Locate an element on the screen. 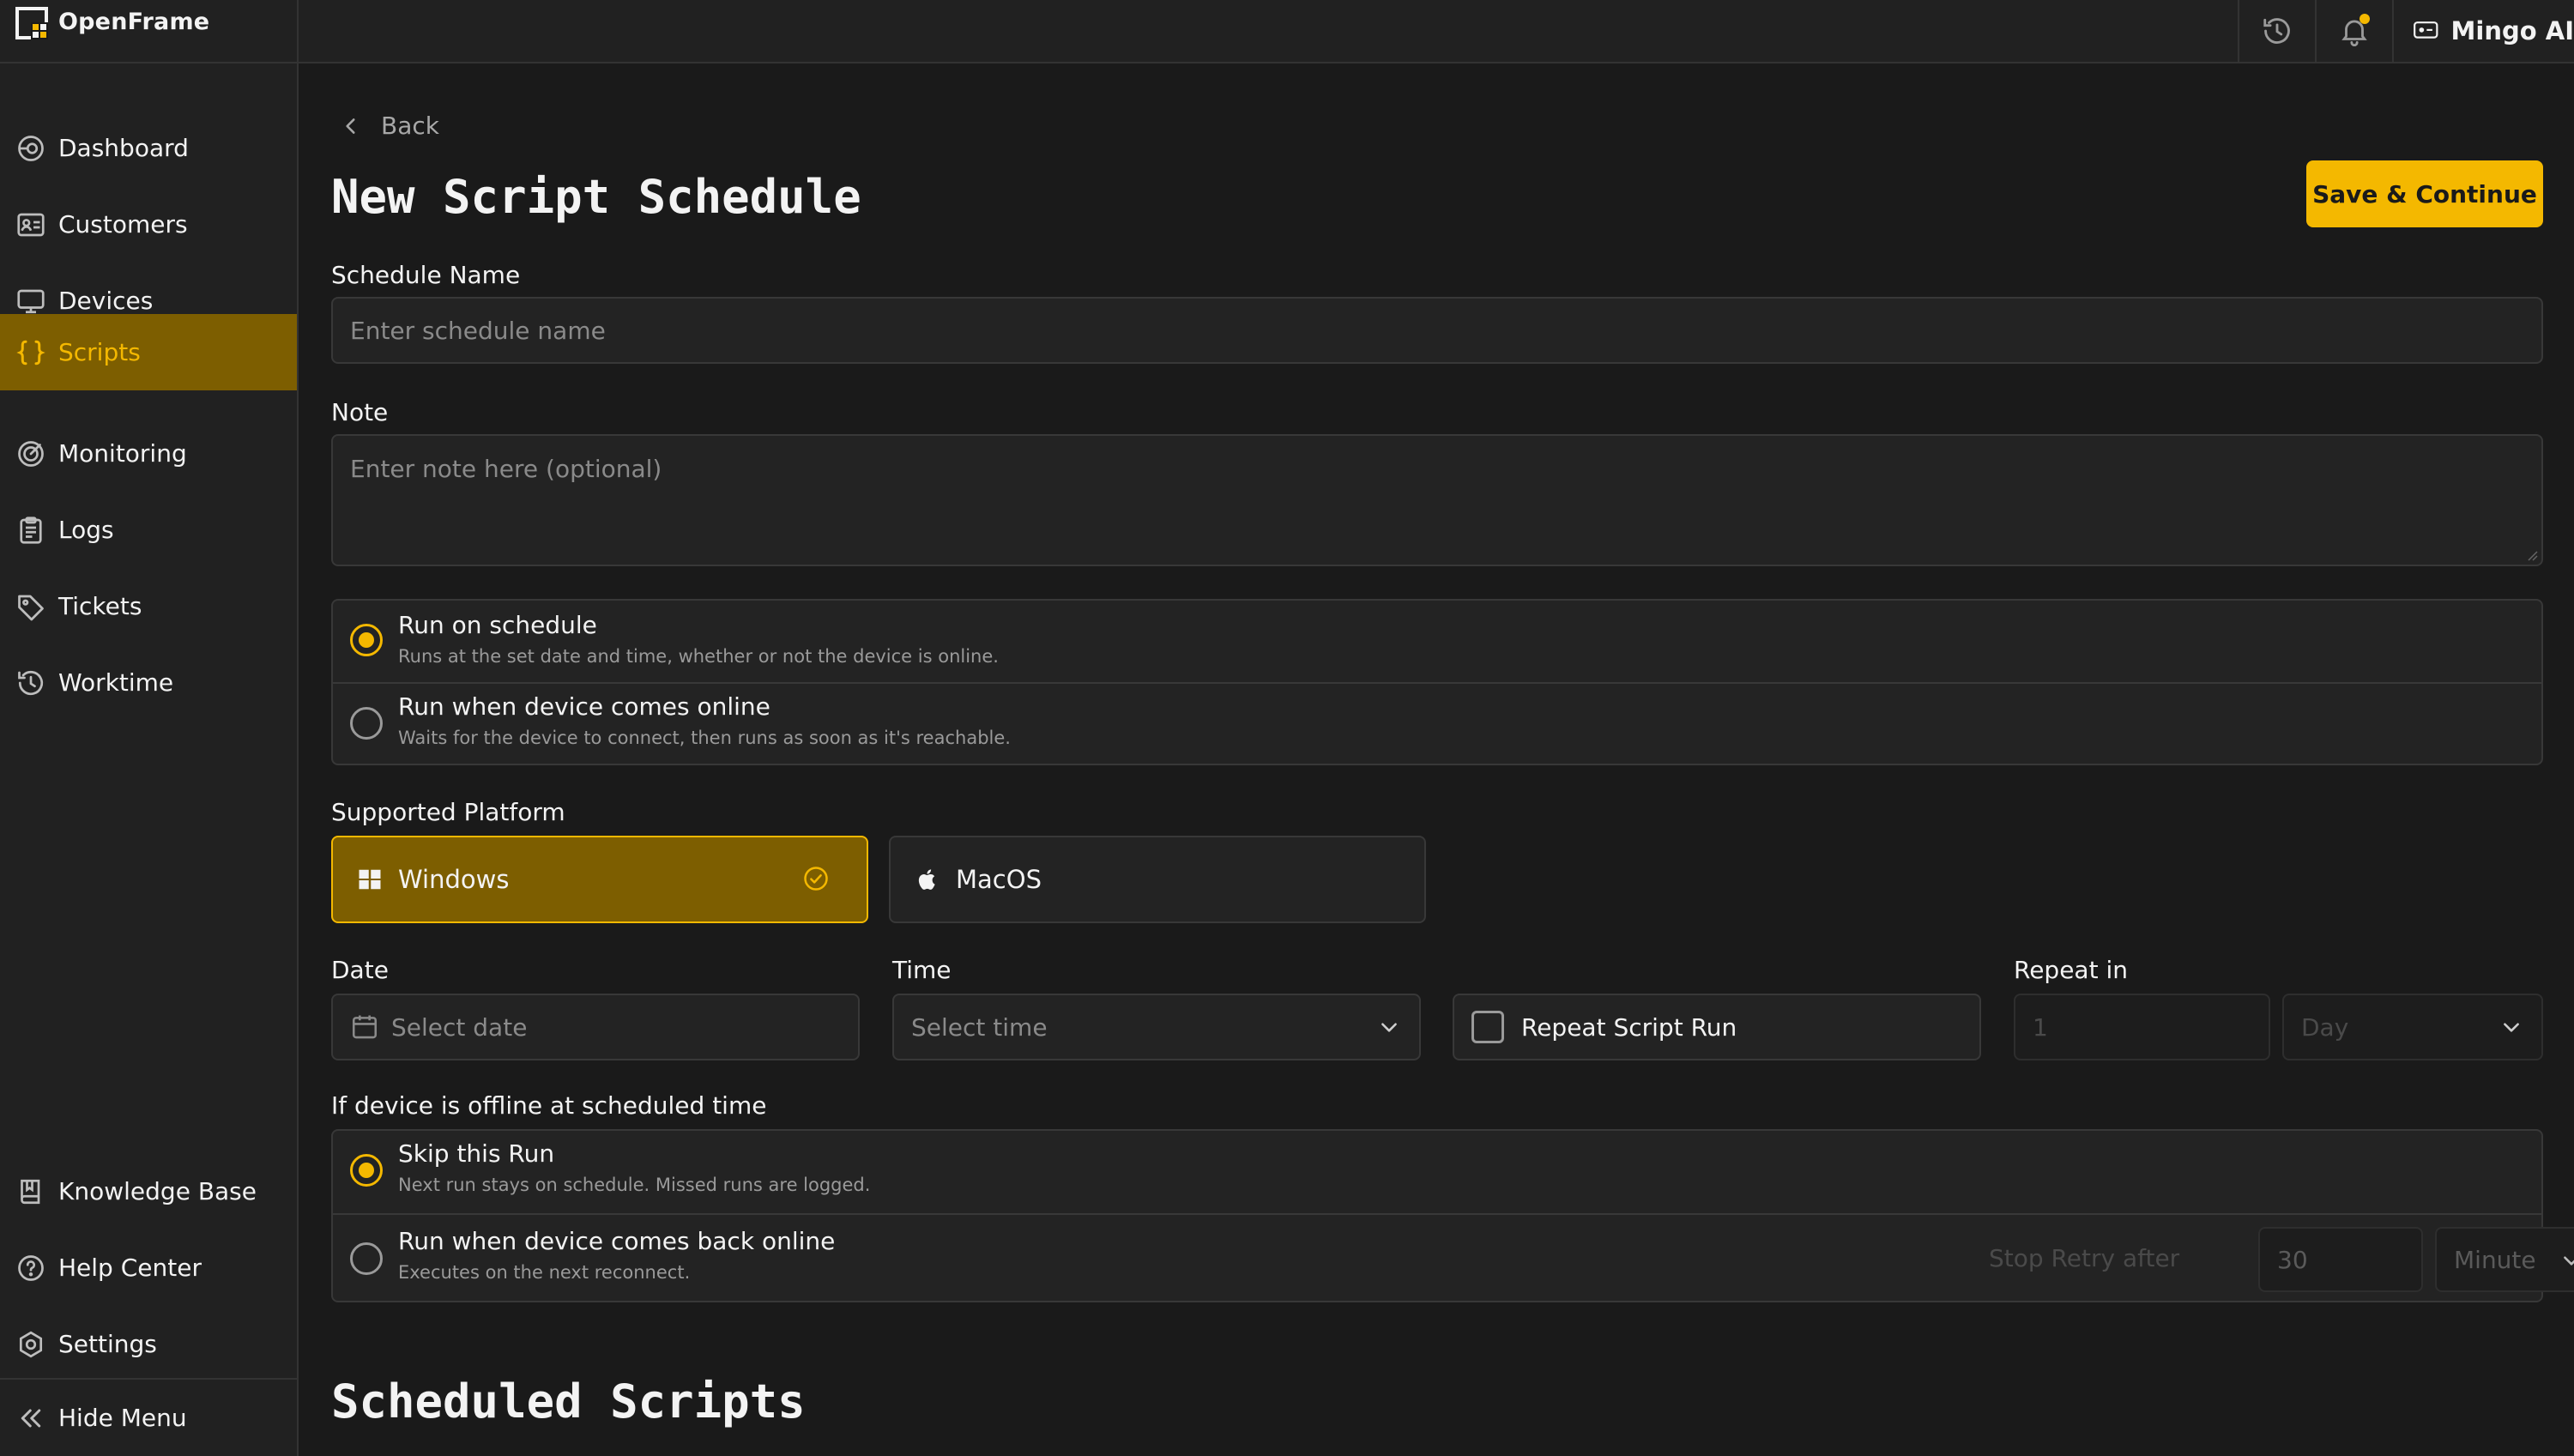 Image resolution: width=2574 pixels, height=1456 pixels. openframe-logo-icon is located at coordinates (31, 23).